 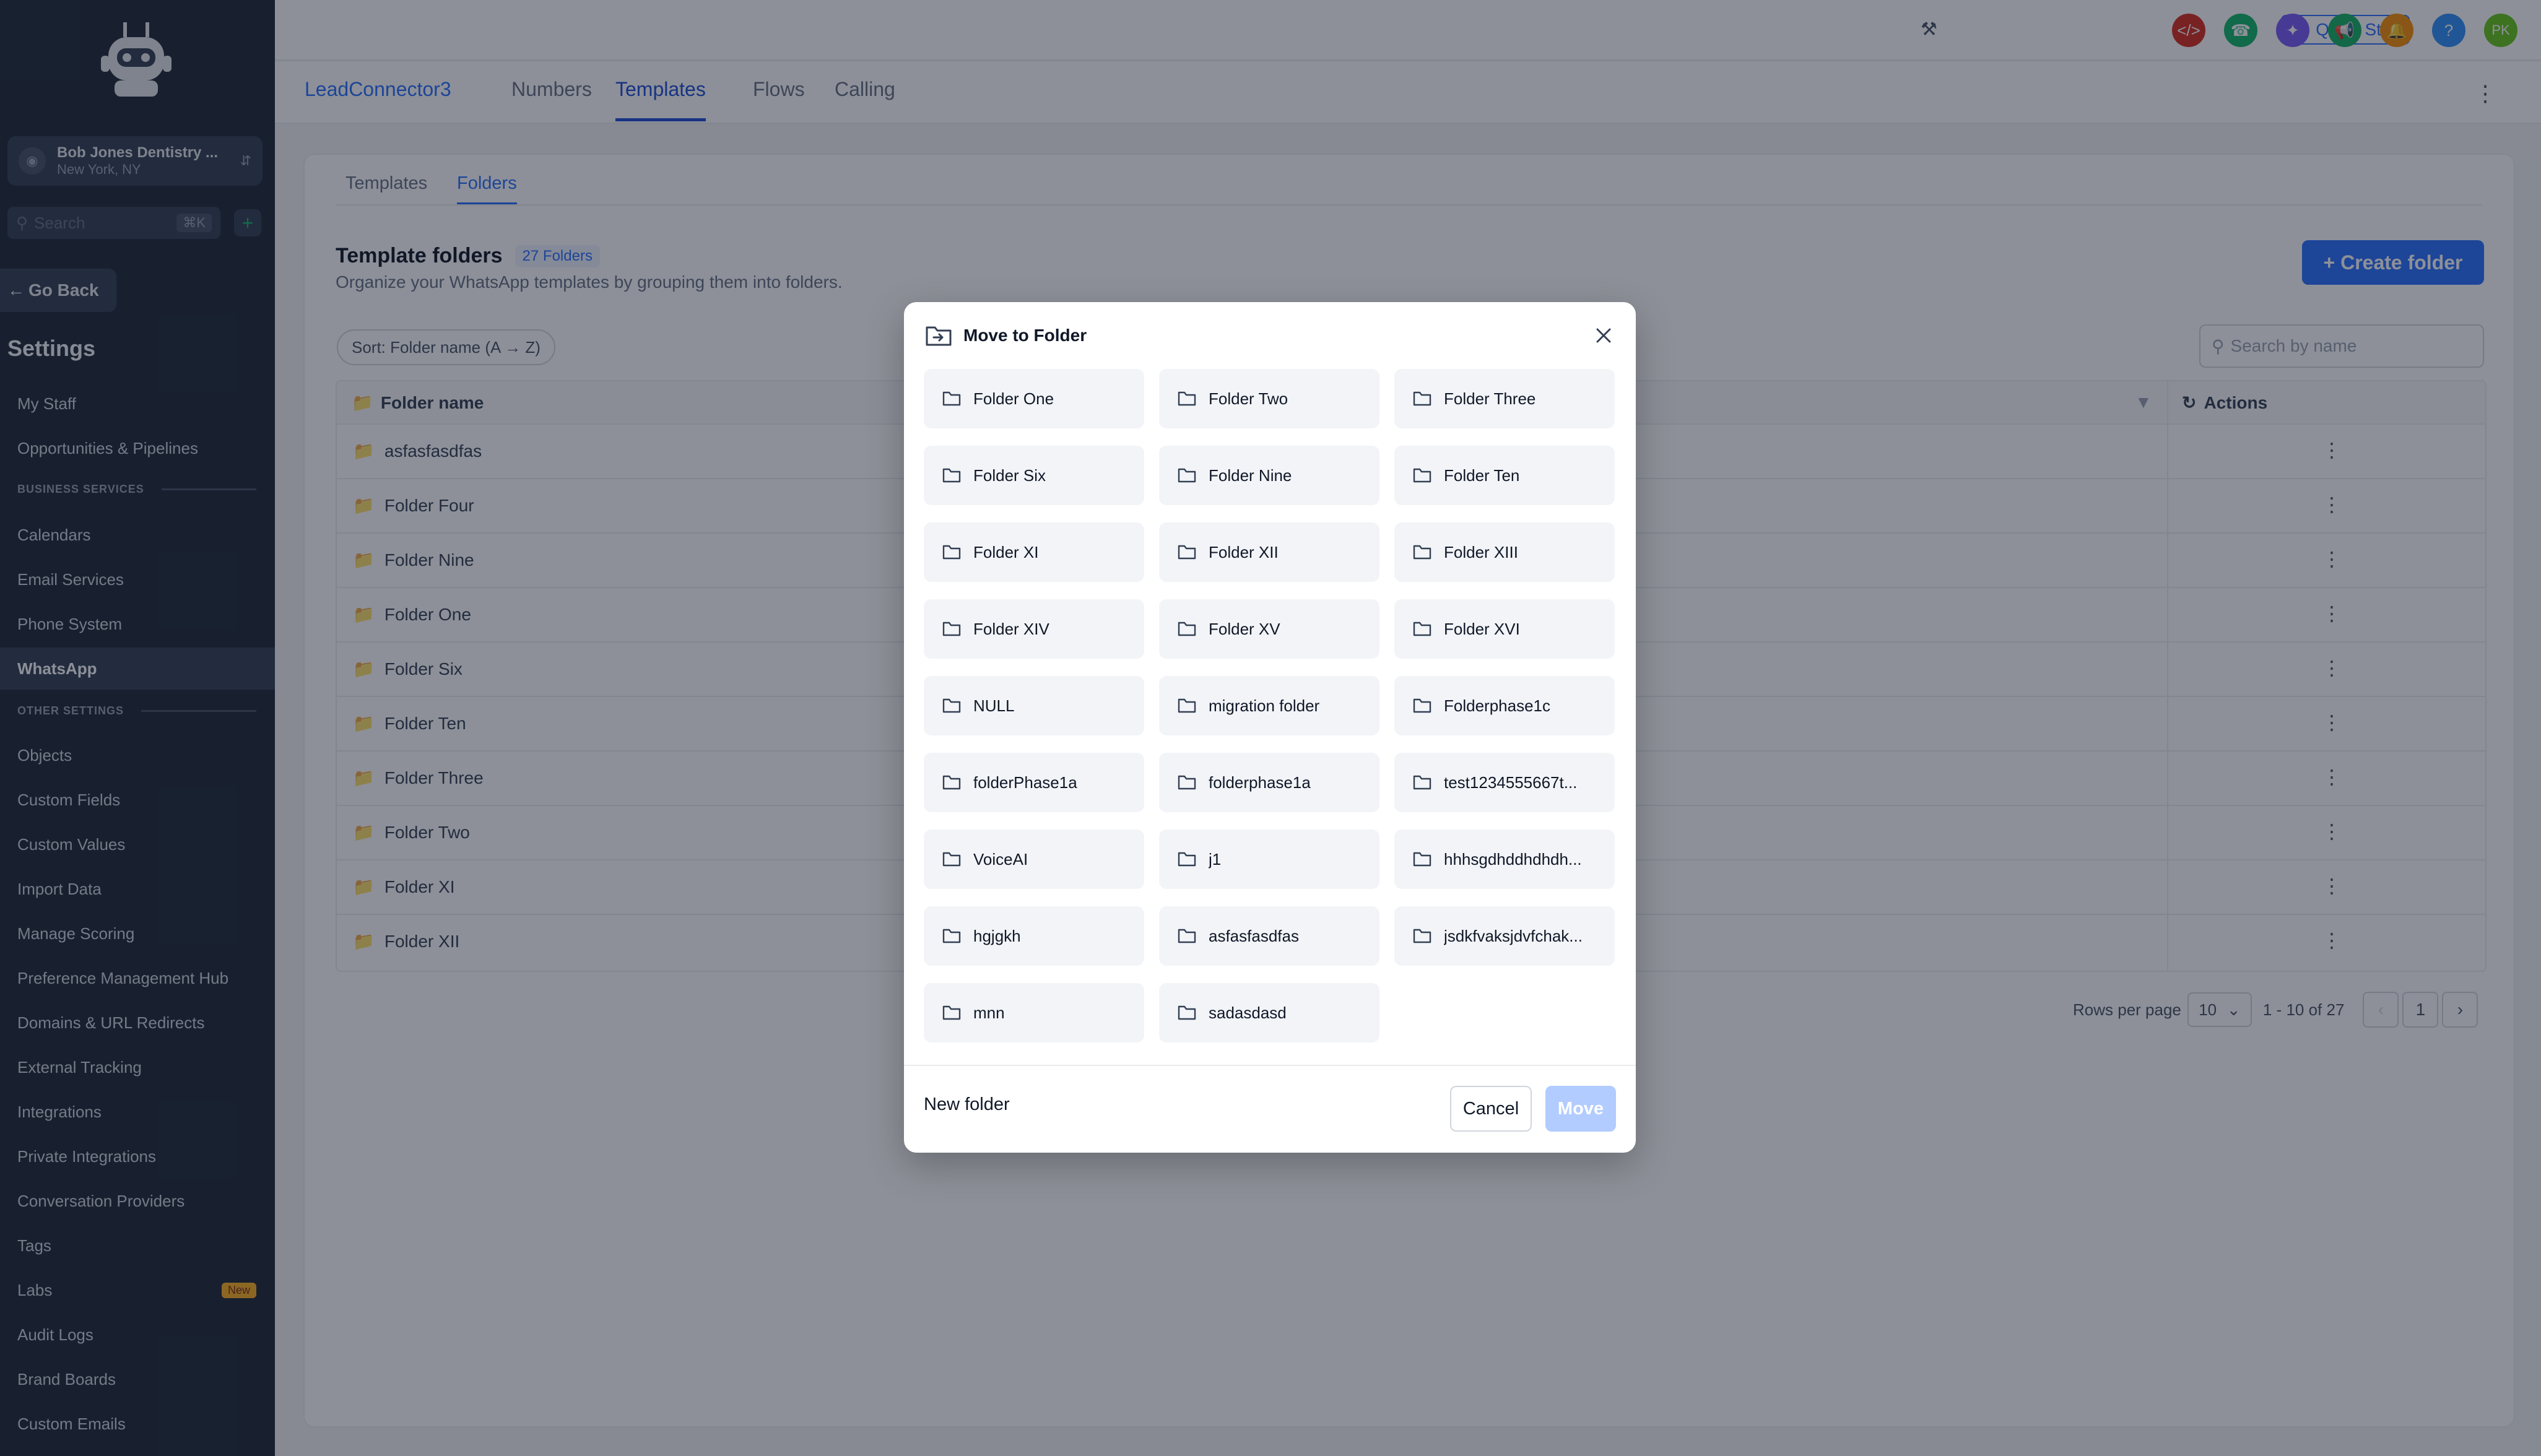 What do you see at coordinates (939, 336) in the screenshot?
I see `folder-move-icon` at bounding box center [939, 336].